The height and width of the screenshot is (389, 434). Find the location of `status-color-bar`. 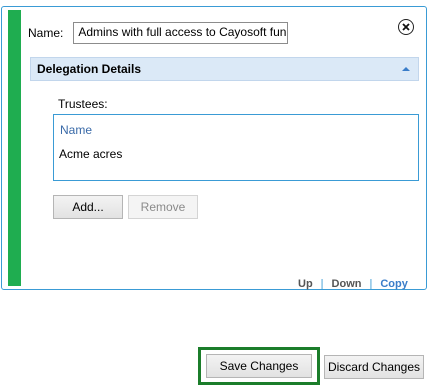

status-color-bar is located at coordinates (14, 148).